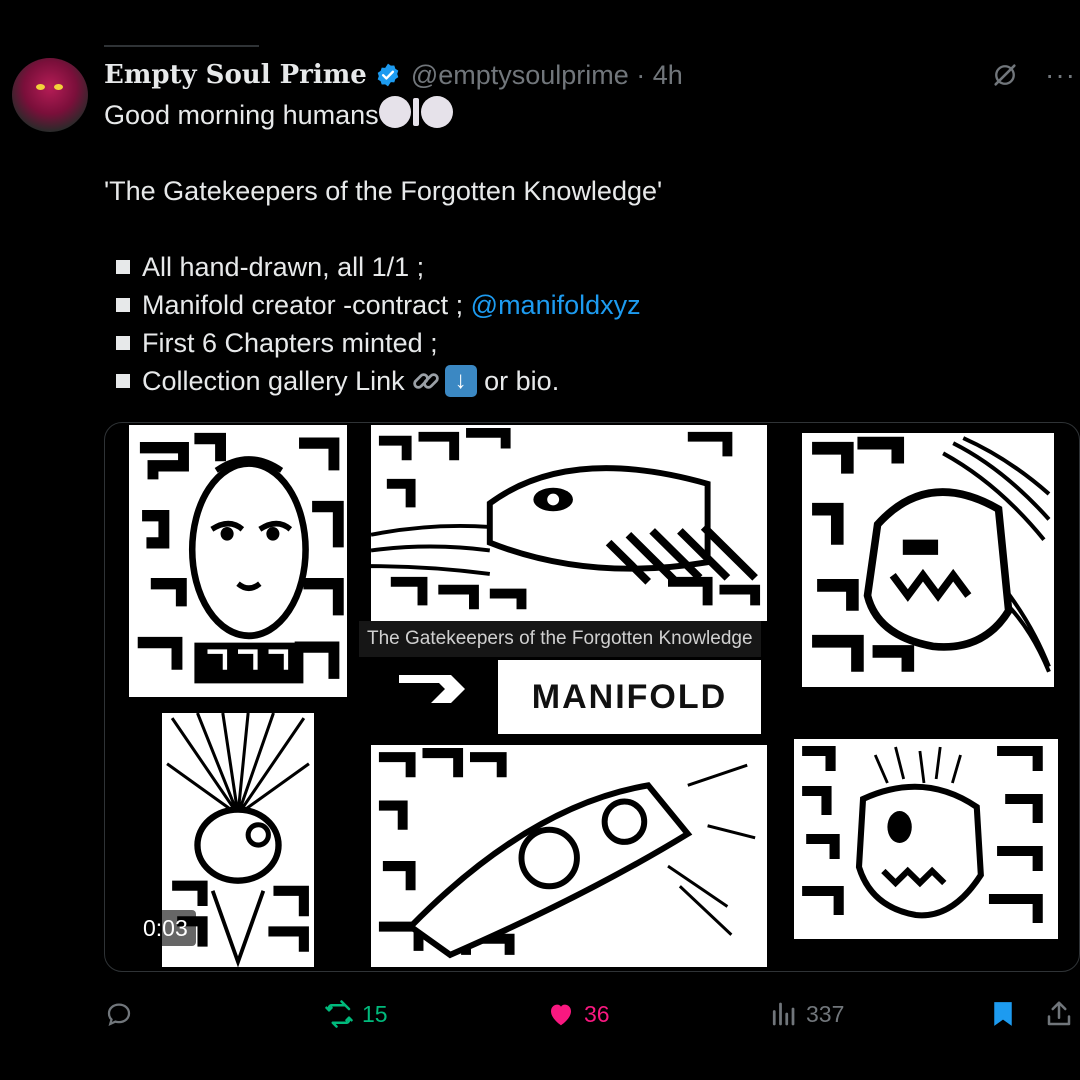 The image size is (1080, 1080). What do you see at coordinates (283, 267) in the screenshot?
I see `bullet-text: All hand-drawn, all 1/1 ;` at bounding box center [283, 267].